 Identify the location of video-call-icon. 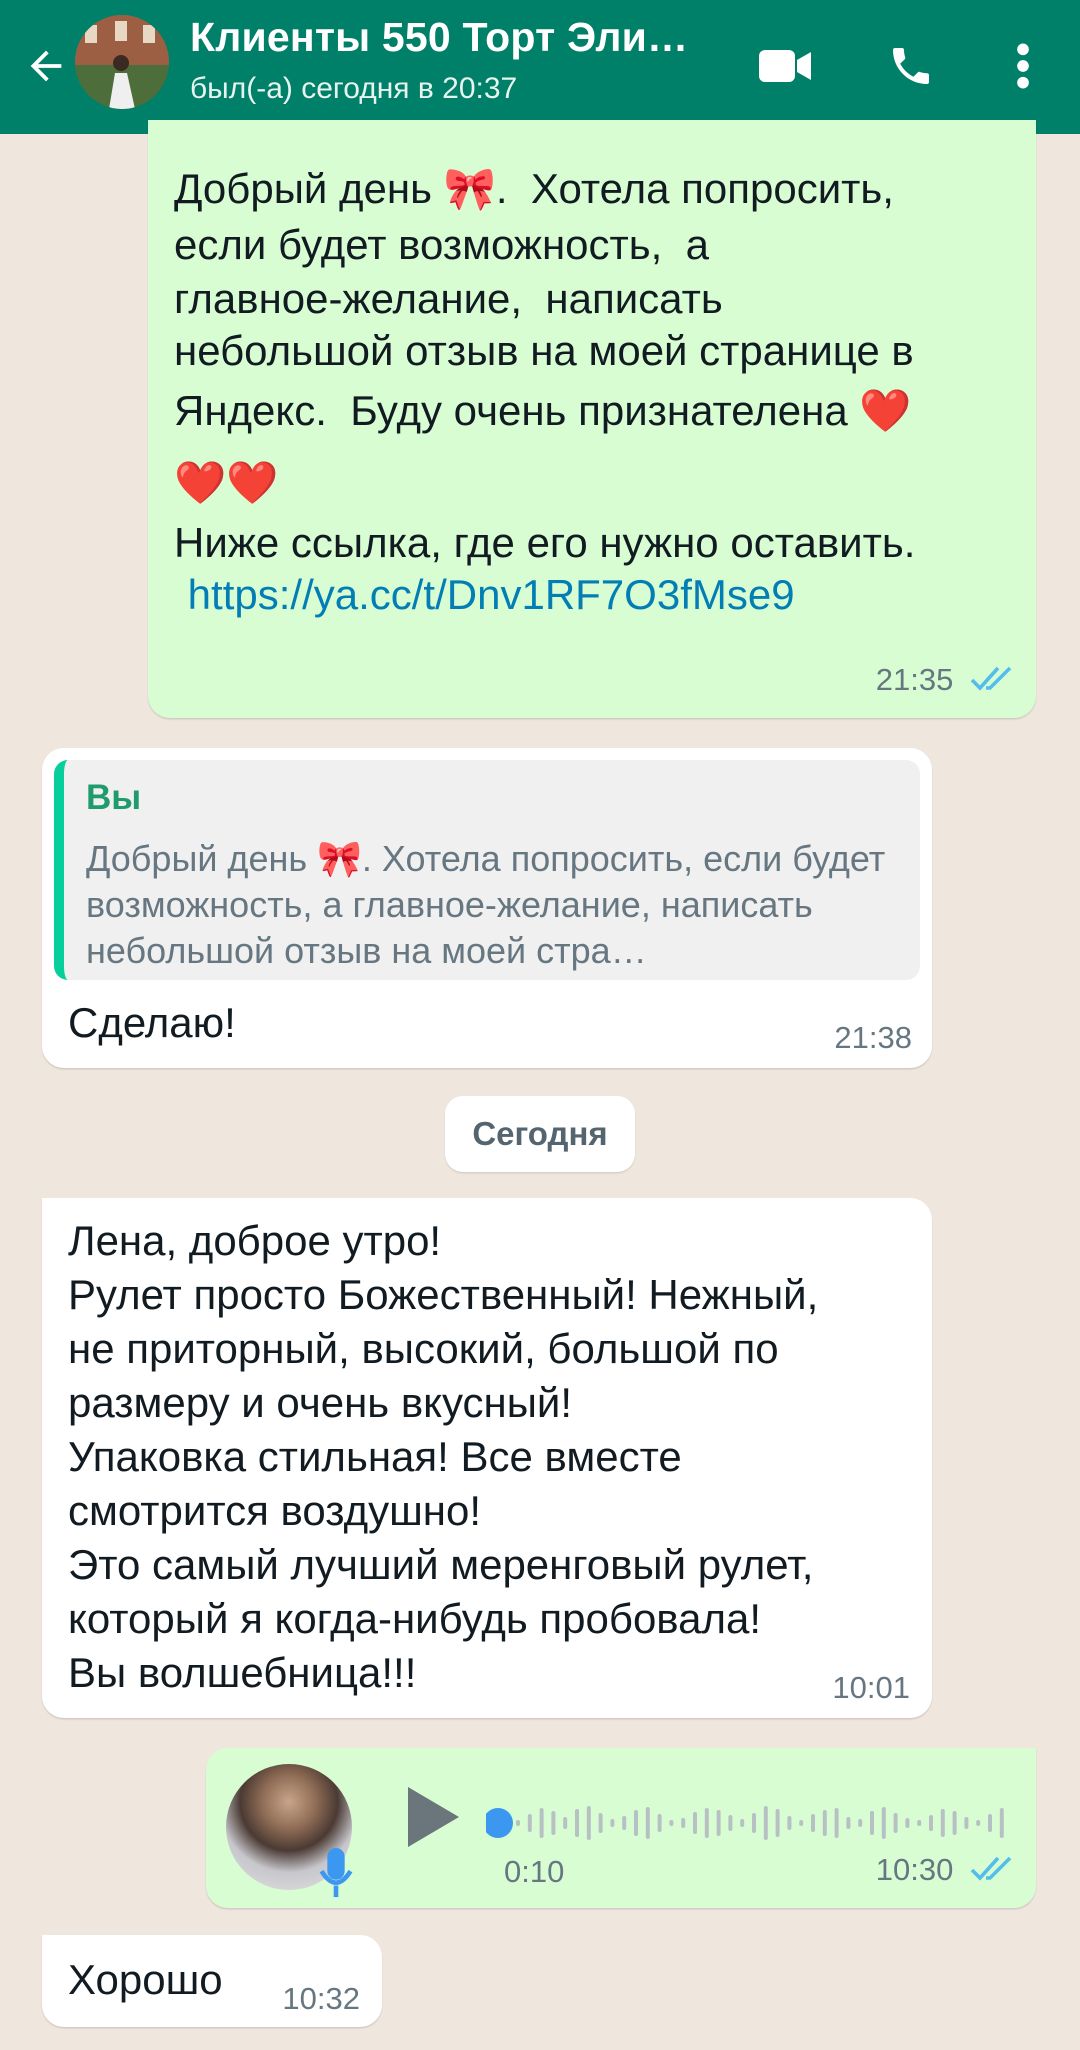
(785, 66).